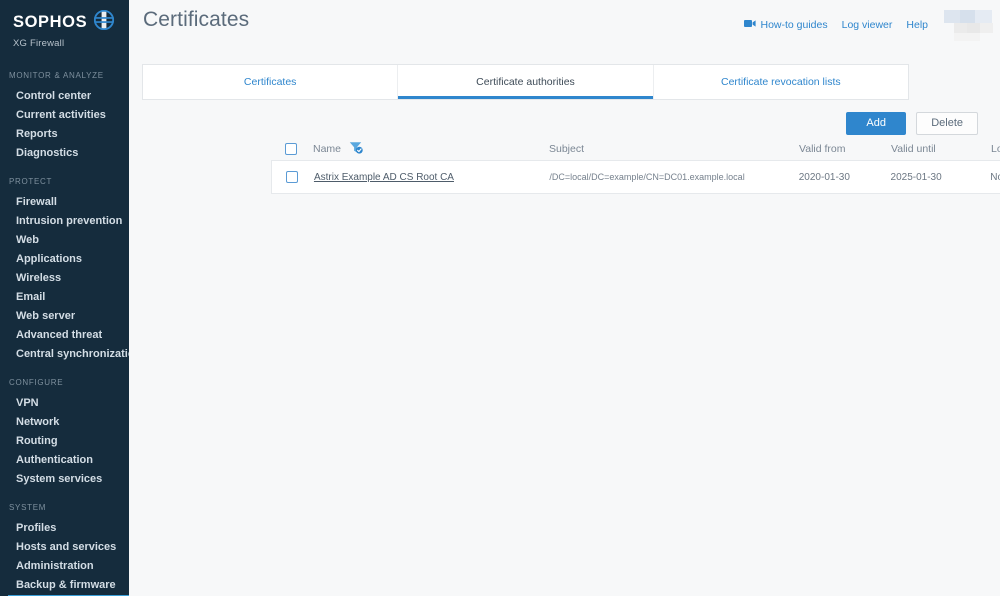  I want to click on sidebar-item-network: Network, so click(64, 422).